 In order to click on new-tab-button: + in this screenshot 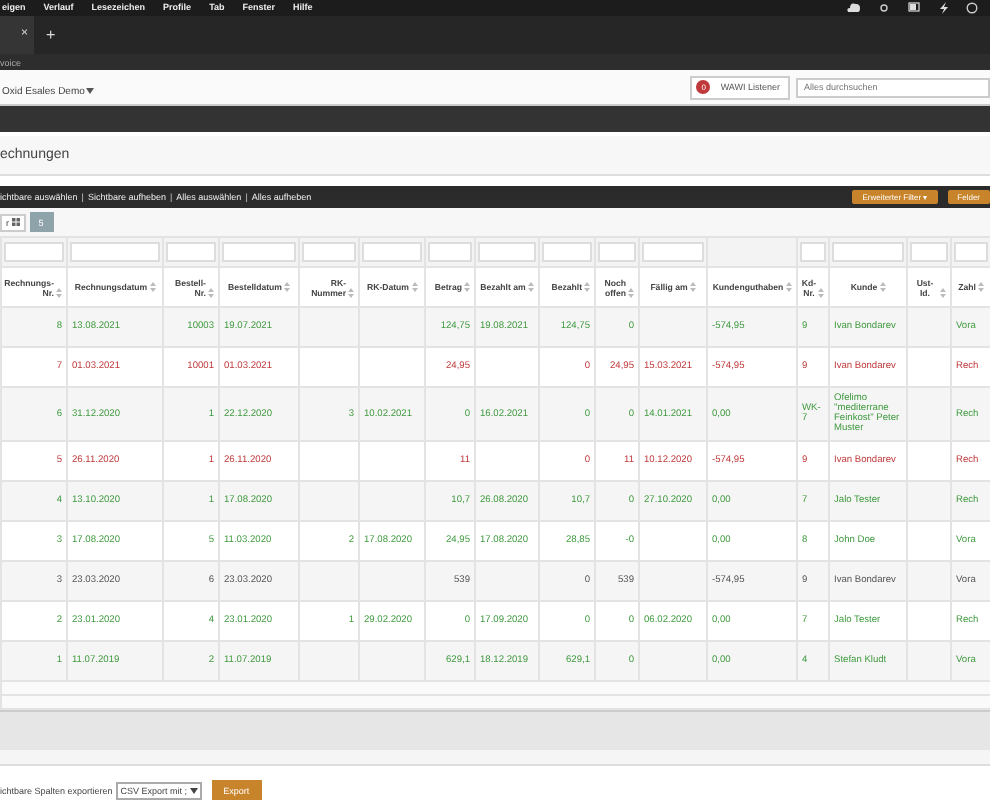, I will do `click(51, 34)`.